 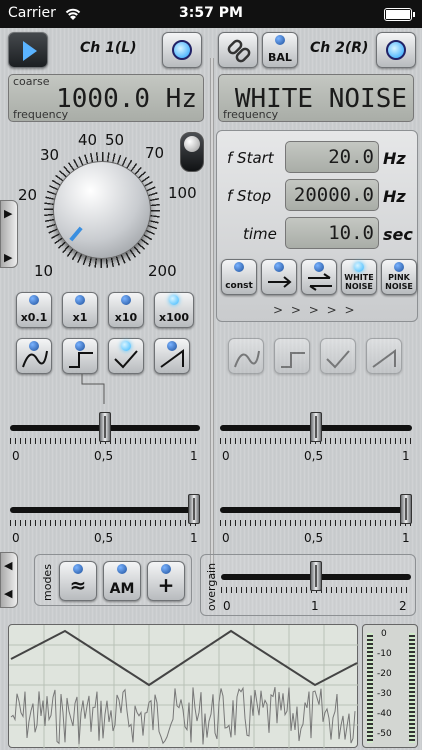 I want to click on bottom-side-scroll: ◀ ◀, so click(x=9, y=580).